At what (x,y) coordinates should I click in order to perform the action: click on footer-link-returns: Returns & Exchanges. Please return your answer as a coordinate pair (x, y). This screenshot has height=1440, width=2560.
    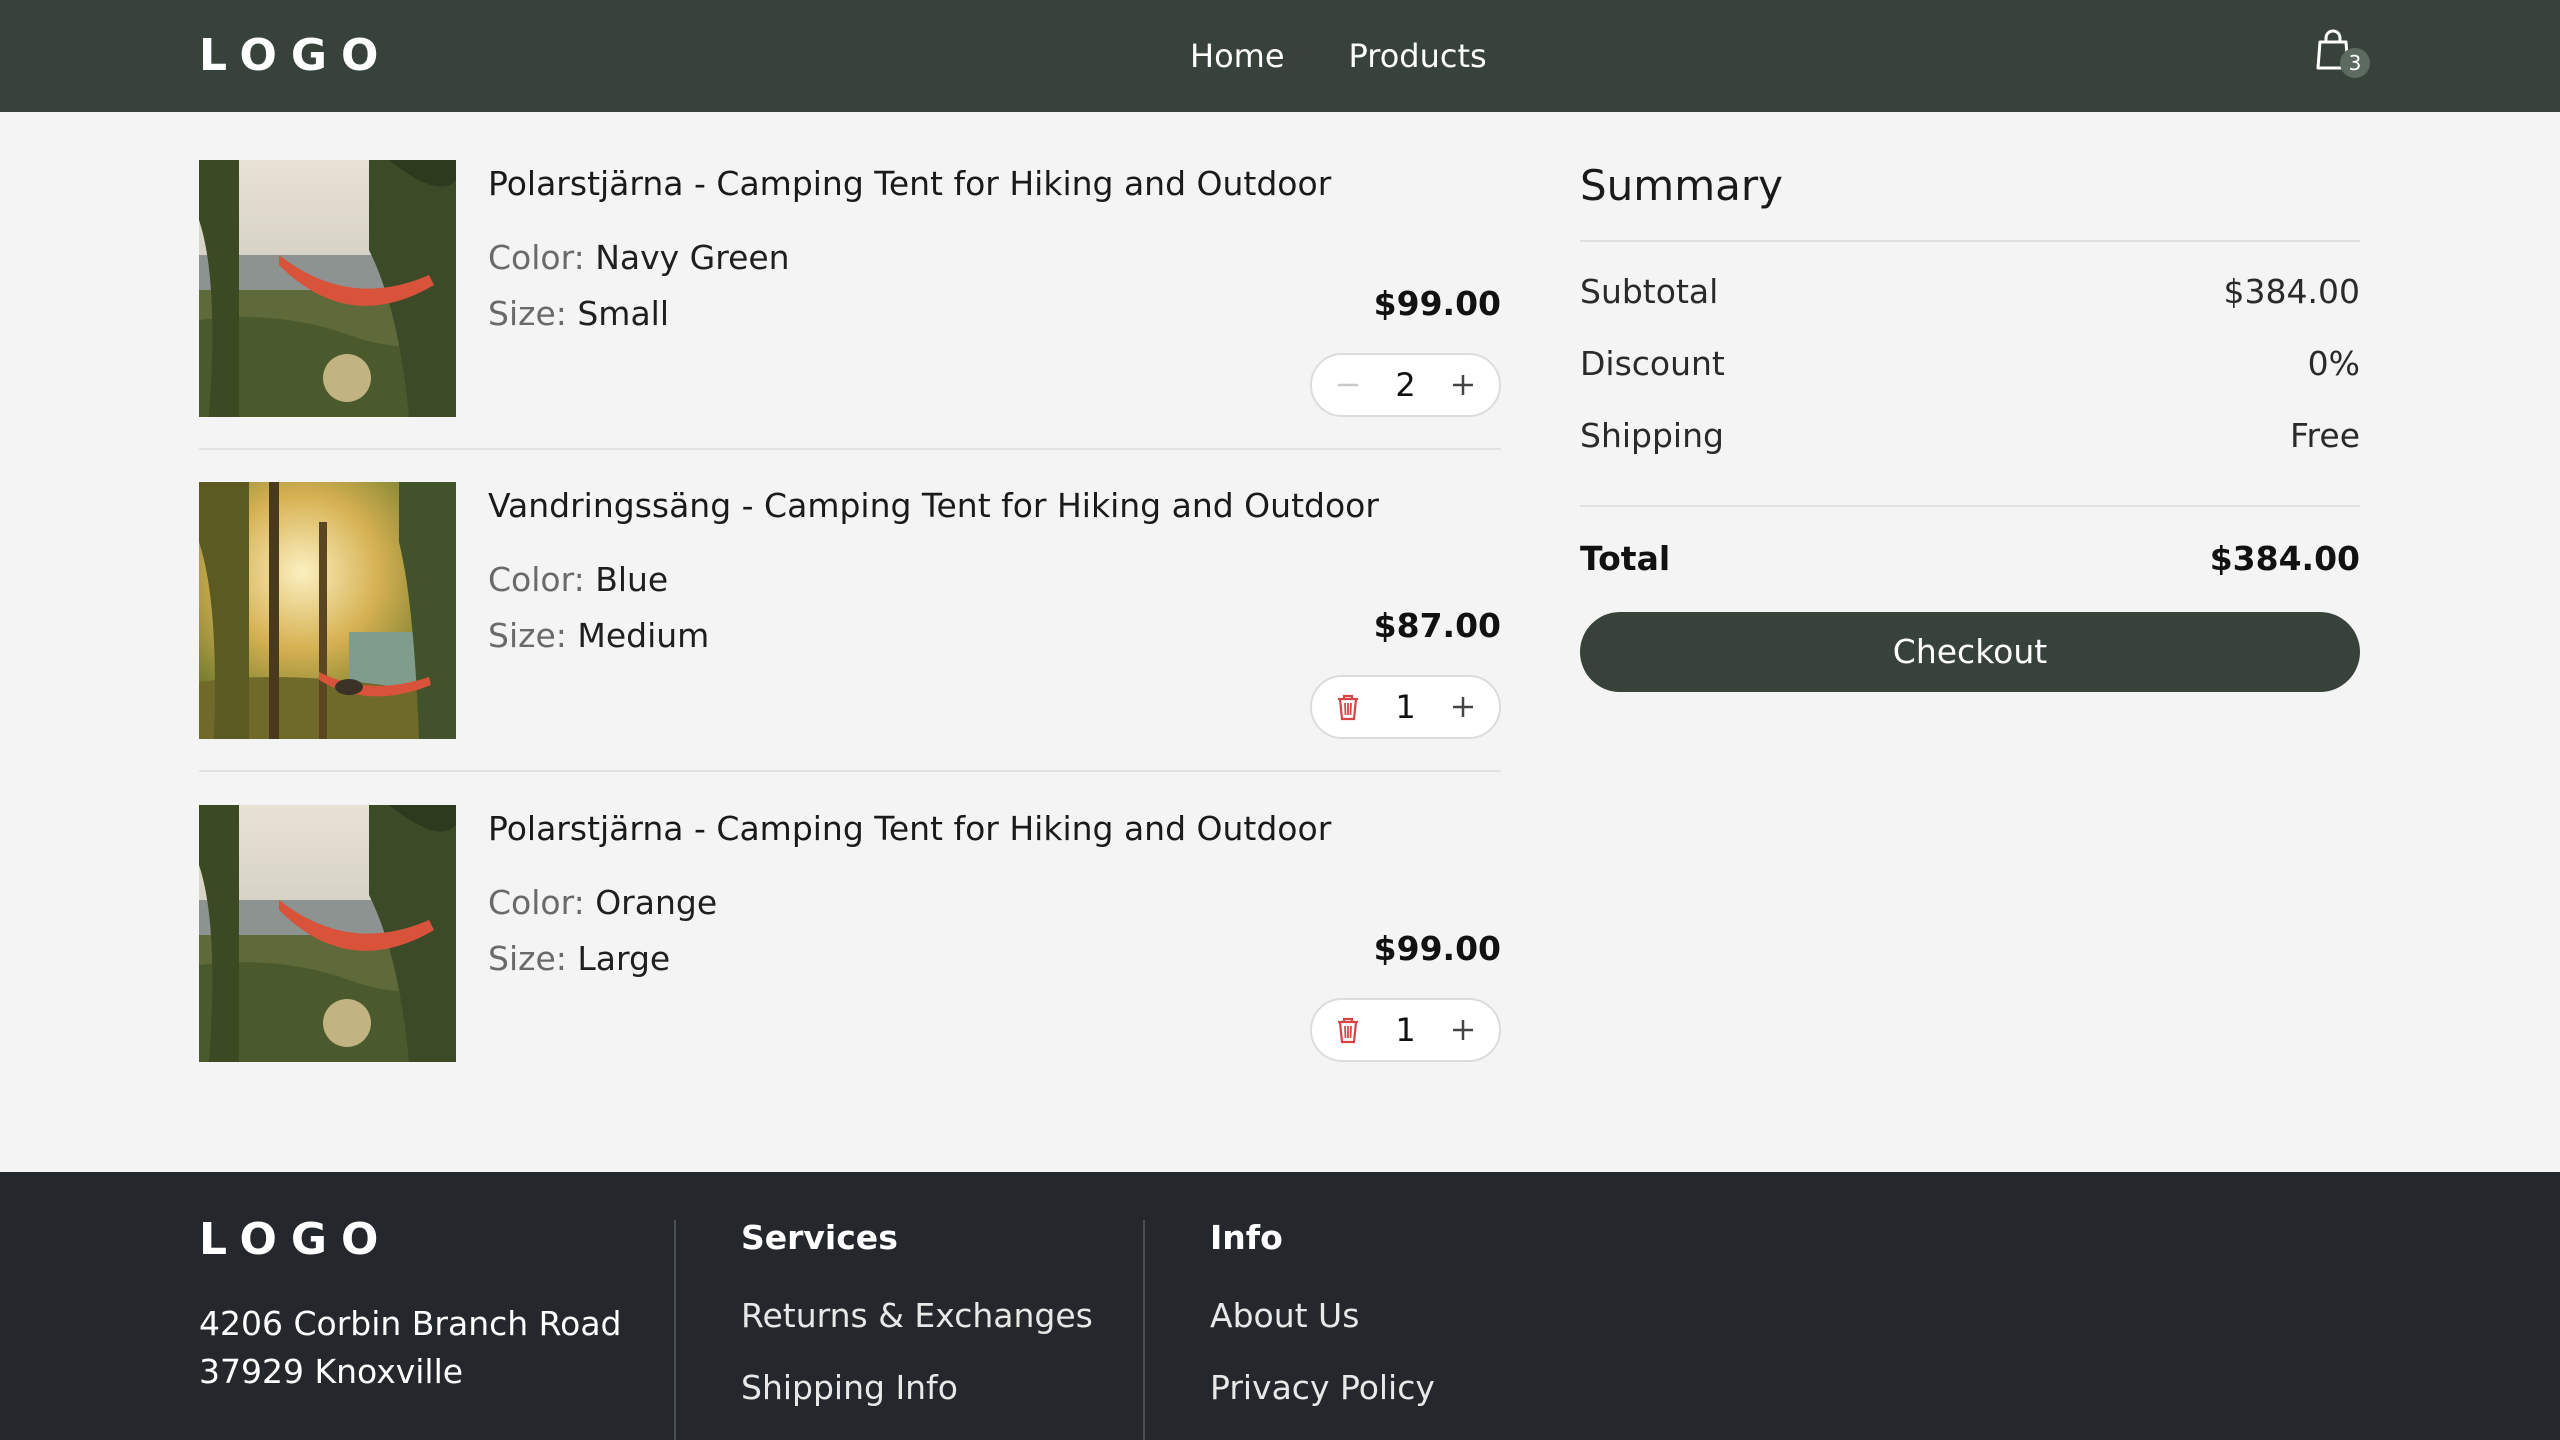
    Looking at the image, I should click on (917, 1316).